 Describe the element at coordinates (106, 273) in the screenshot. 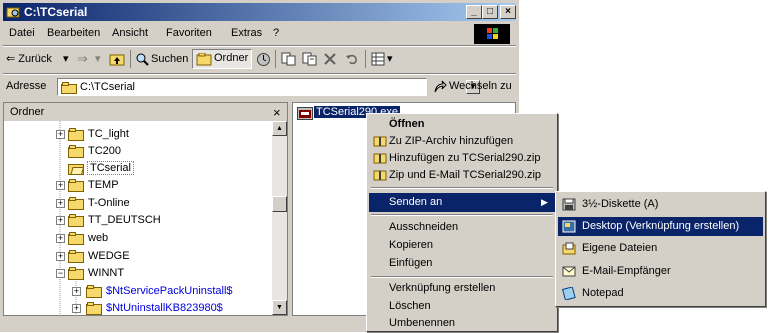

I see `tree-item-label: WINNT` at that location.